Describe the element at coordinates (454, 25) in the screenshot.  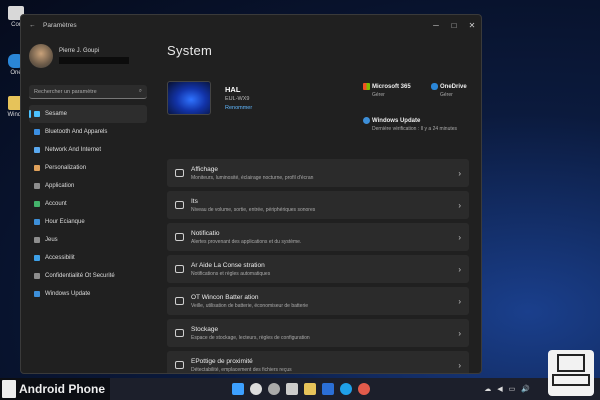
I see `maximize-button: □` at that location.